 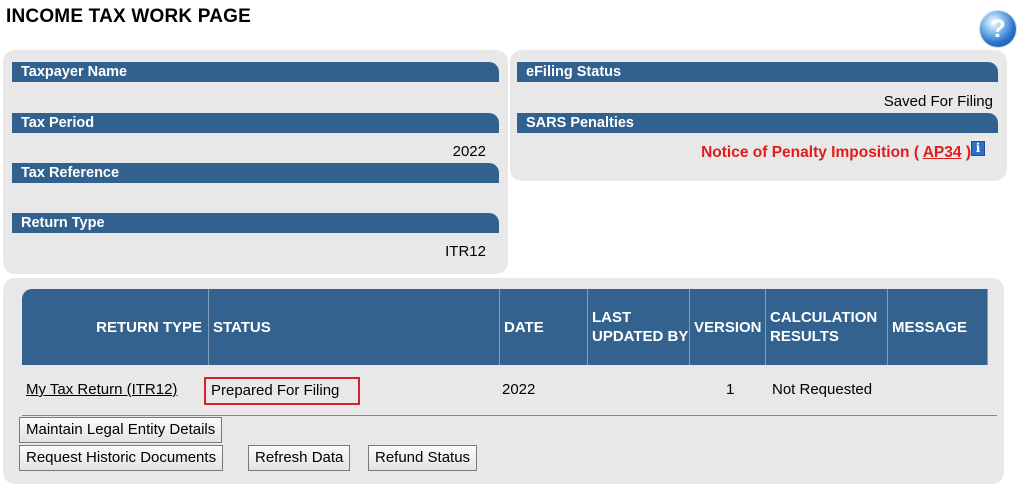 I want to click on tax-period-value: 2022, so click(x=469, y=151).